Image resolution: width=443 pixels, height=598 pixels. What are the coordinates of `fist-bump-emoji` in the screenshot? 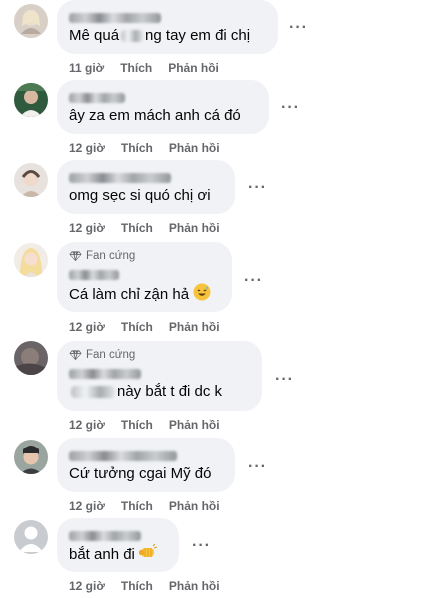 It's located at (148, 554).